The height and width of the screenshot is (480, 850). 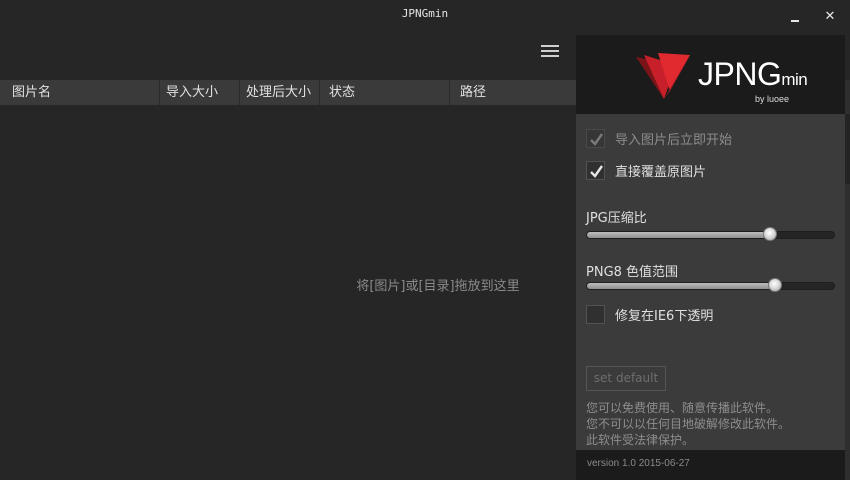 What do you see at coordinates (550, 51) in the screenshot?
I see `menu-icon` at bounding box center [550, 51].